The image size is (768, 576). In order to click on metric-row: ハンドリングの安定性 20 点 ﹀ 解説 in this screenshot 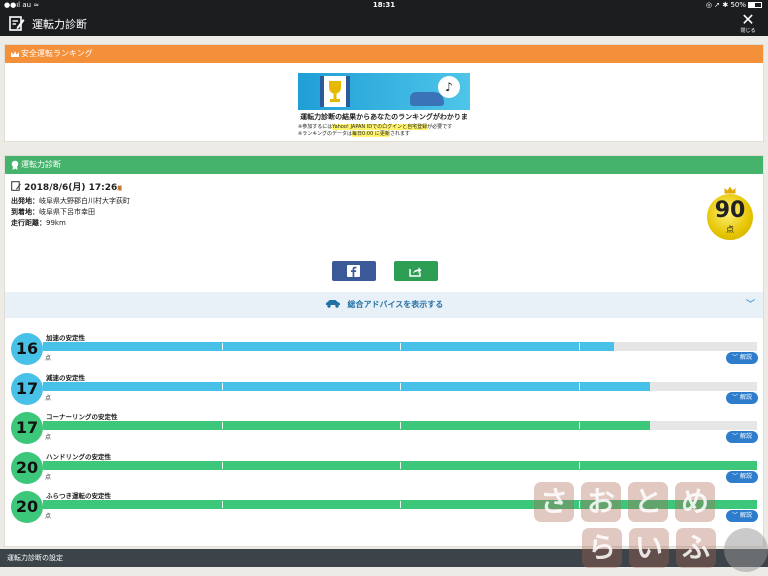, I will do `click(384, 465)`.